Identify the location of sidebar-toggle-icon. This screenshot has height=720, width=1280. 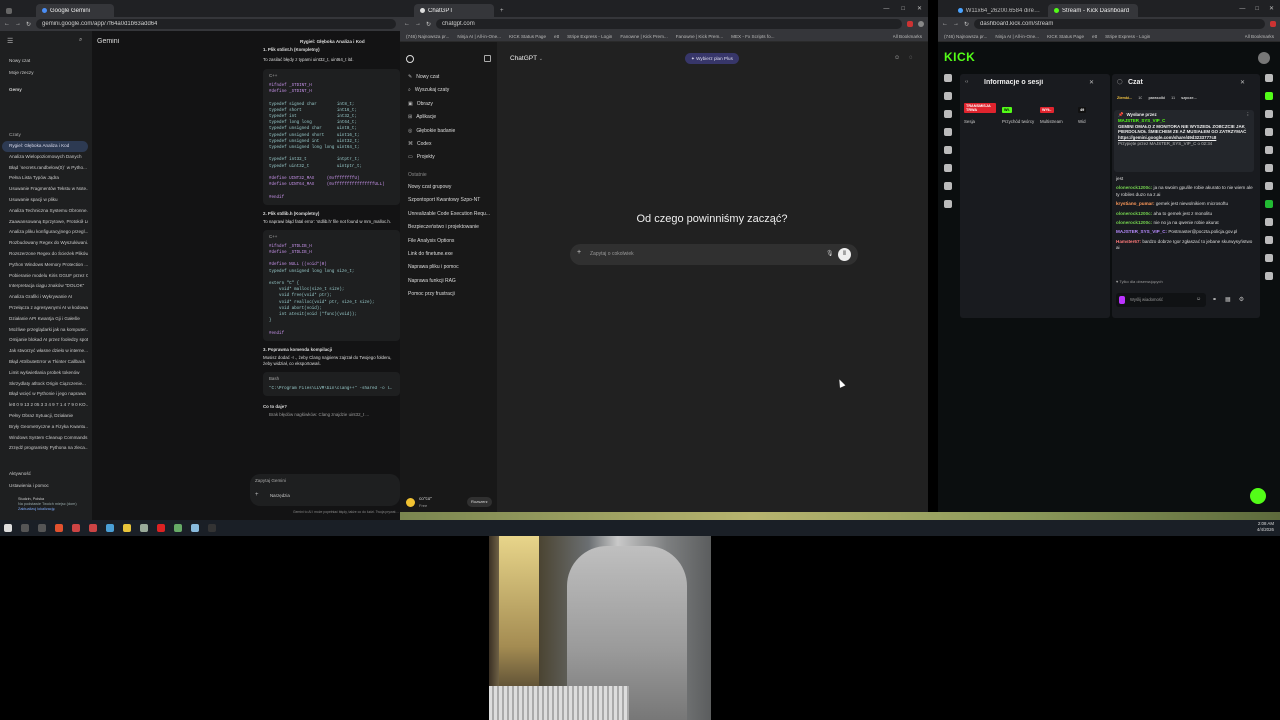
(487, 58).